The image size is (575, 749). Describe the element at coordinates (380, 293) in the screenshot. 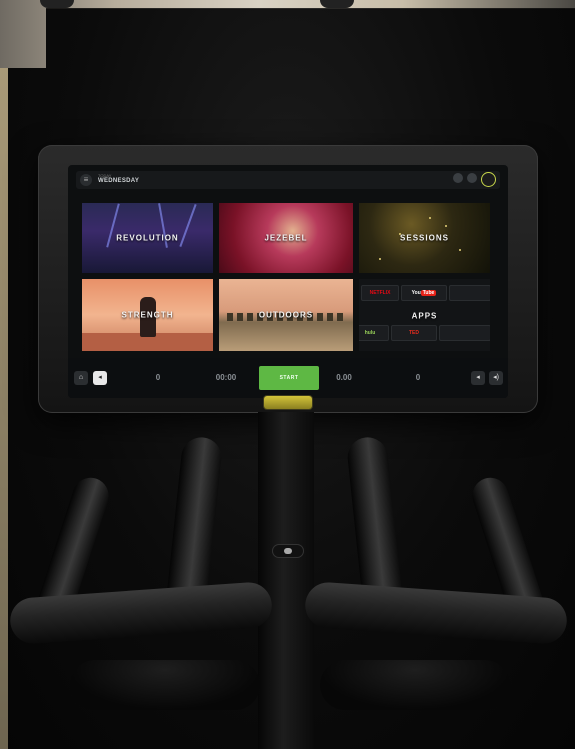

I see `app-netflix: NETFLIX` at that location.